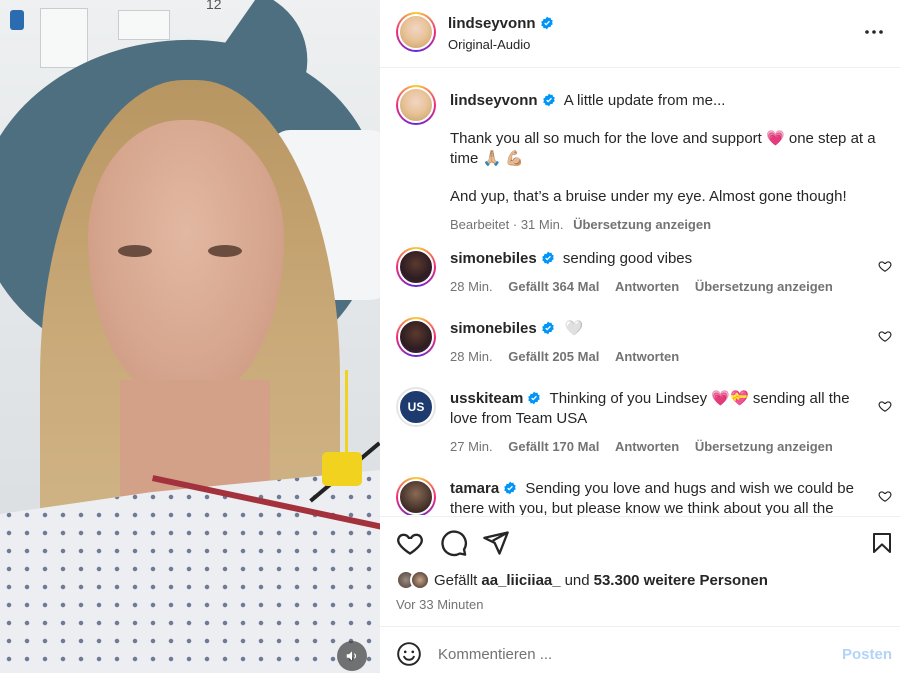 This screenshot has width=900, height=673. Describe the element at coordinates (574, 328) in the screenshot. I see `comment-text: 🤍` at that location.